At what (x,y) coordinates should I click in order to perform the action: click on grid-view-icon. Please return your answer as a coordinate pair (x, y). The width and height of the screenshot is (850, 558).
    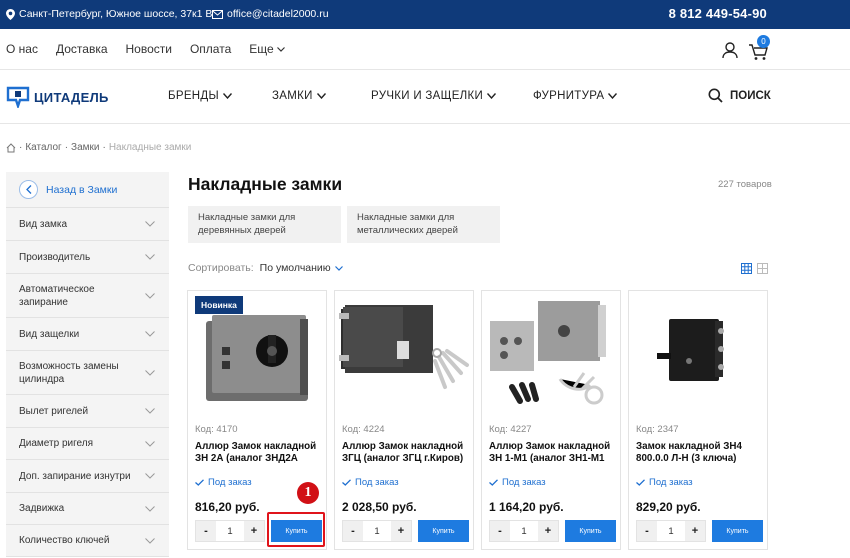
    Looking at the image, I should click on (746, 268).